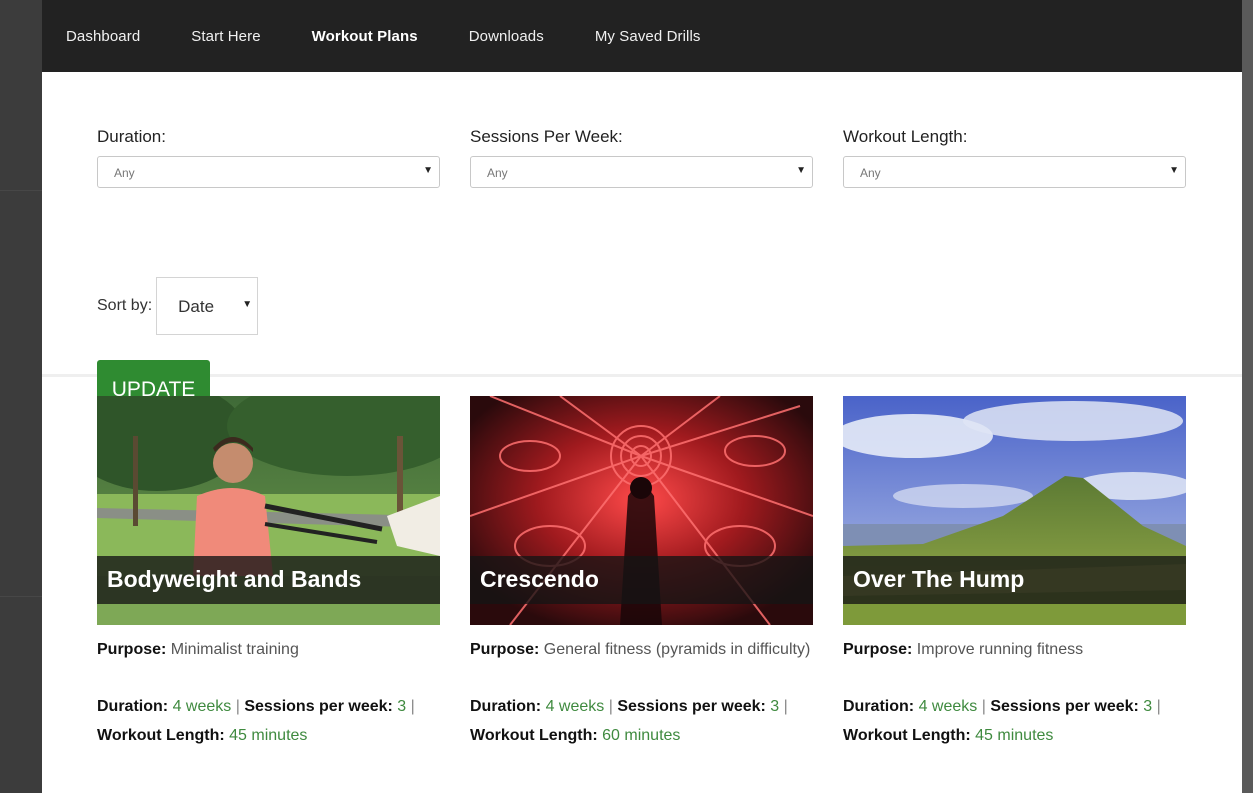 The width and height of the screenshot is (1253, 793). What do you see at coordinates (677, 649) in the screenshot?
I see `purpose-value: General fitness (pyramids in difficulty)` at bounding box center [677, 649].